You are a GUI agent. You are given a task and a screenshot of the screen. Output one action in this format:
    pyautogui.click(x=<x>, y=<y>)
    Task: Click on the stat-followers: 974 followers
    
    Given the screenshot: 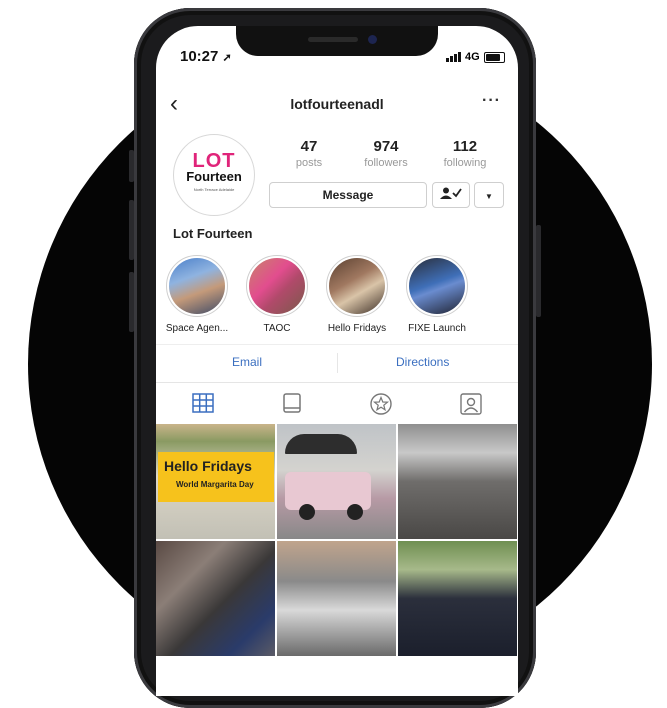 What is the action you would take?
    pyautogui.click(x=386, y=153)
    